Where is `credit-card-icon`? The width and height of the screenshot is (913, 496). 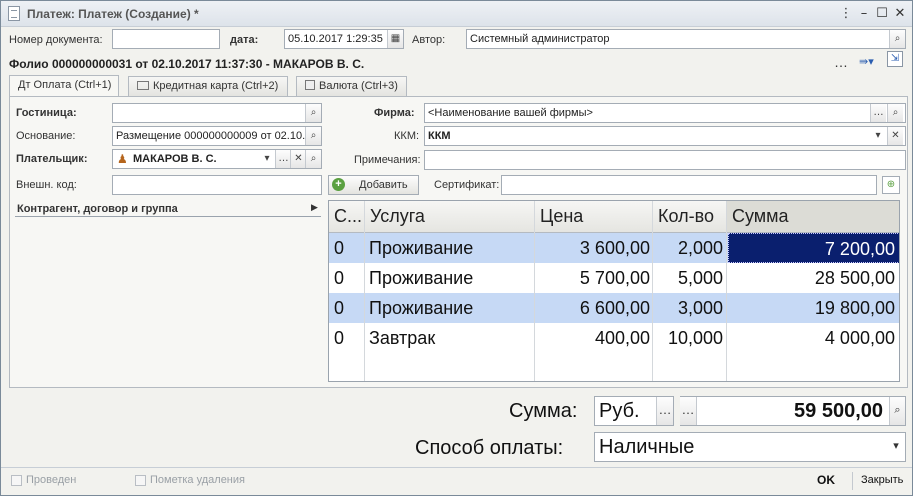 credit-card-icon is located at coordinates (143, 85).